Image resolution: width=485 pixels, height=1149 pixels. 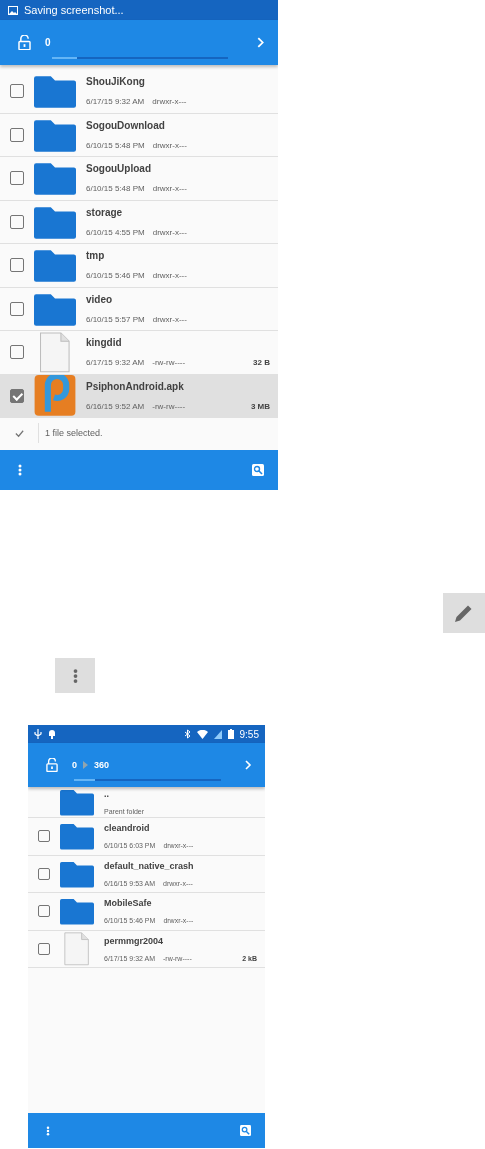 I want to click on file-name: video, so click(x=100, y=299).